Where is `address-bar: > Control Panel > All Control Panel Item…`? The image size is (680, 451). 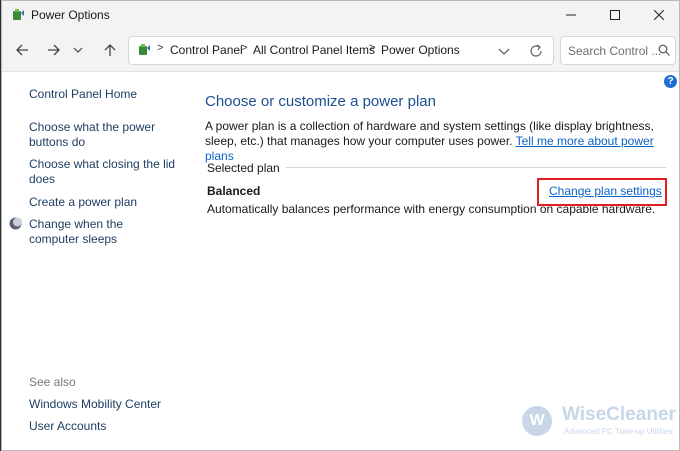 address-bar: > Control Panel > All Control Panel Item… is located at coordinates (341, 50).